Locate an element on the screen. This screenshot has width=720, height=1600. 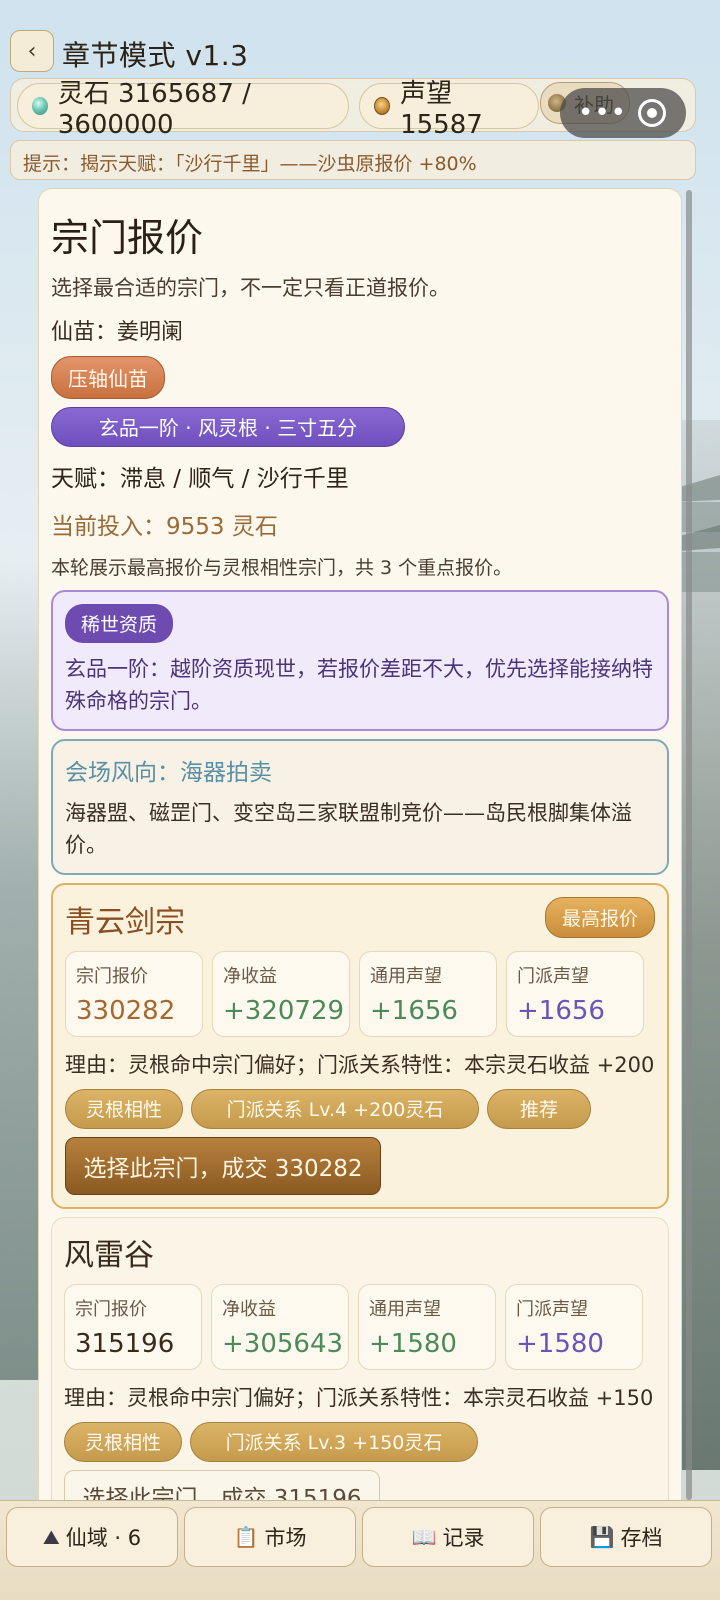
best-offer-badge: 最高报价 is located at coordinates (599, 917).